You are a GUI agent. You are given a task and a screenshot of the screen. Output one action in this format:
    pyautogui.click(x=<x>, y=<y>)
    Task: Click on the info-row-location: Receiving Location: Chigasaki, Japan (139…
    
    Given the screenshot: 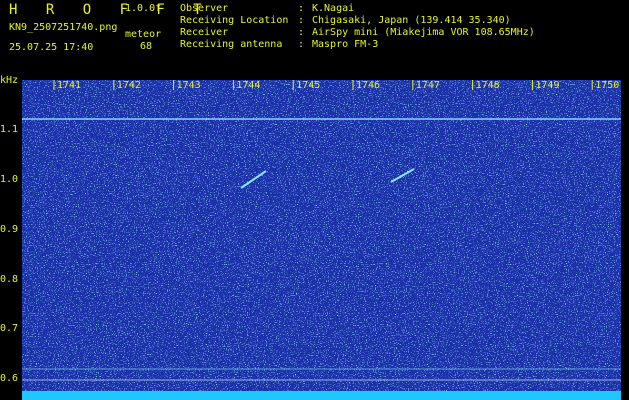 What is the action you would take?
    pyautogui.click(x=345, y=20)
    